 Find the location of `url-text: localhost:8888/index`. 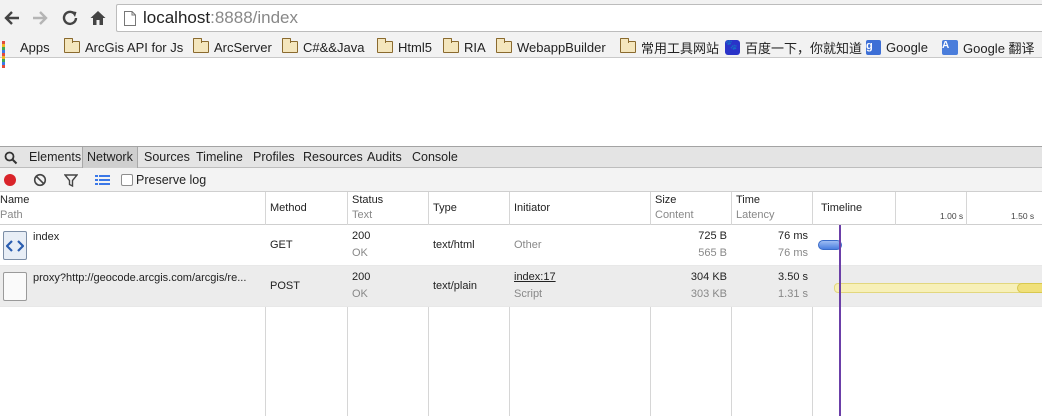

url-text: localhost:8888/index is located at coordinates (220, 18).